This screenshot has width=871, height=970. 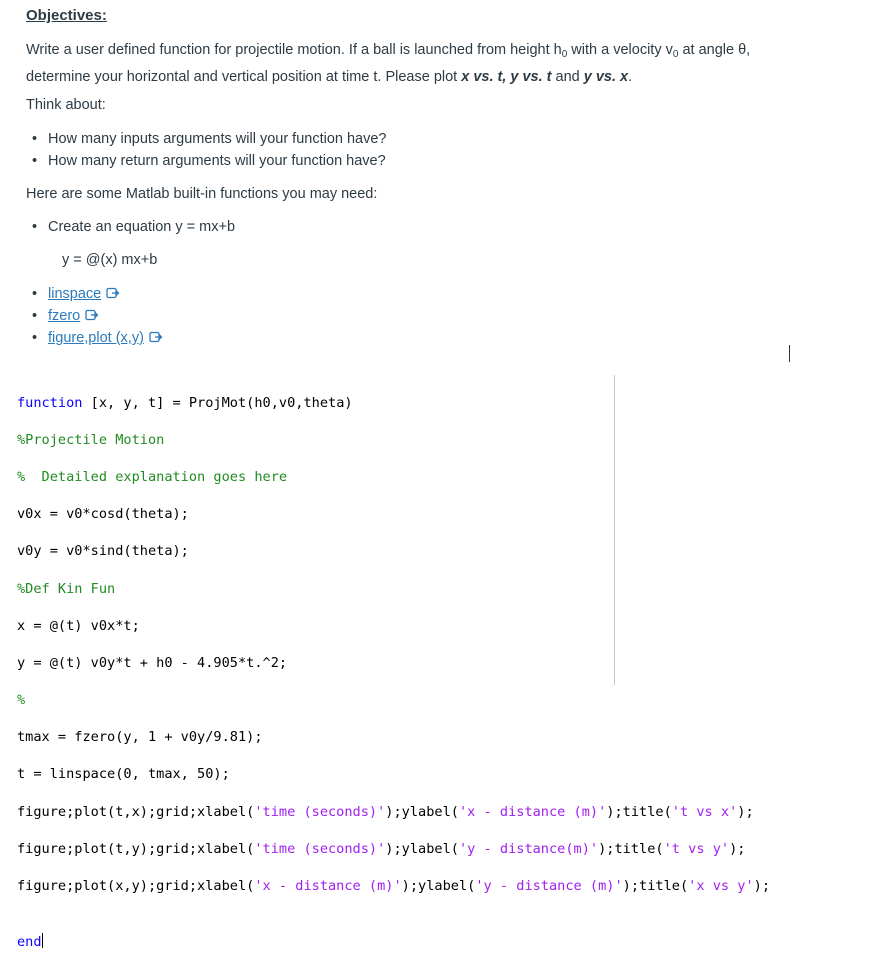 I want to click on code-text: figure;plot(t,x);grid;xlabel(, so click(x=136, y=811).